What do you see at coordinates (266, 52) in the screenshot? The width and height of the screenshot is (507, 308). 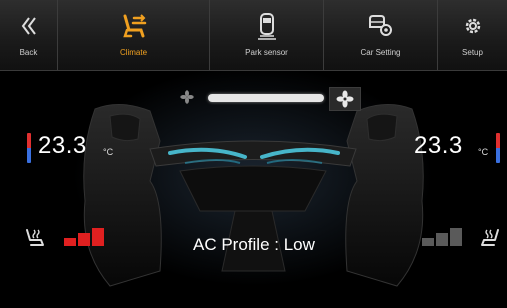 I see `nav-park-sensor-label: Park sensor` at bounding box center [266, 52].